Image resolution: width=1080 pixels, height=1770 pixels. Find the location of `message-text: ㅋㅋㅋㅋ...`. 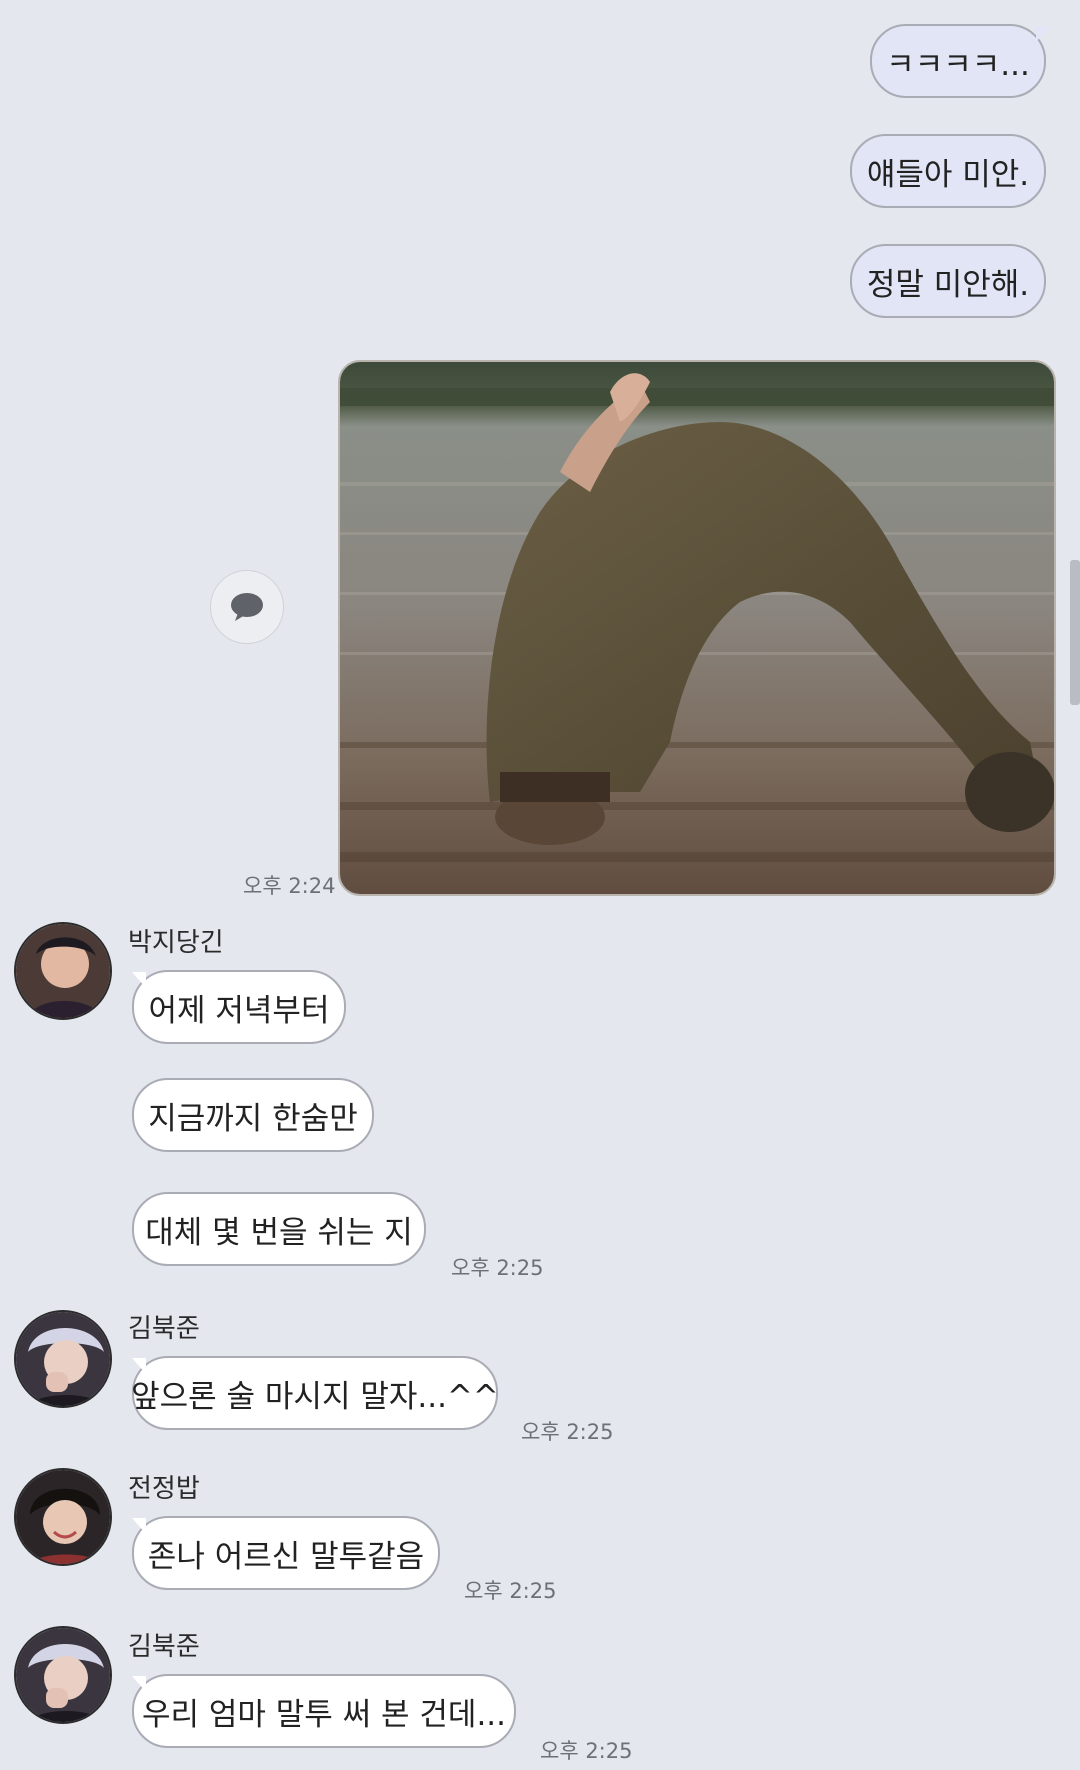

message-text: ㅋㅋㅋㅋ... is located at coordinates (958, 64).